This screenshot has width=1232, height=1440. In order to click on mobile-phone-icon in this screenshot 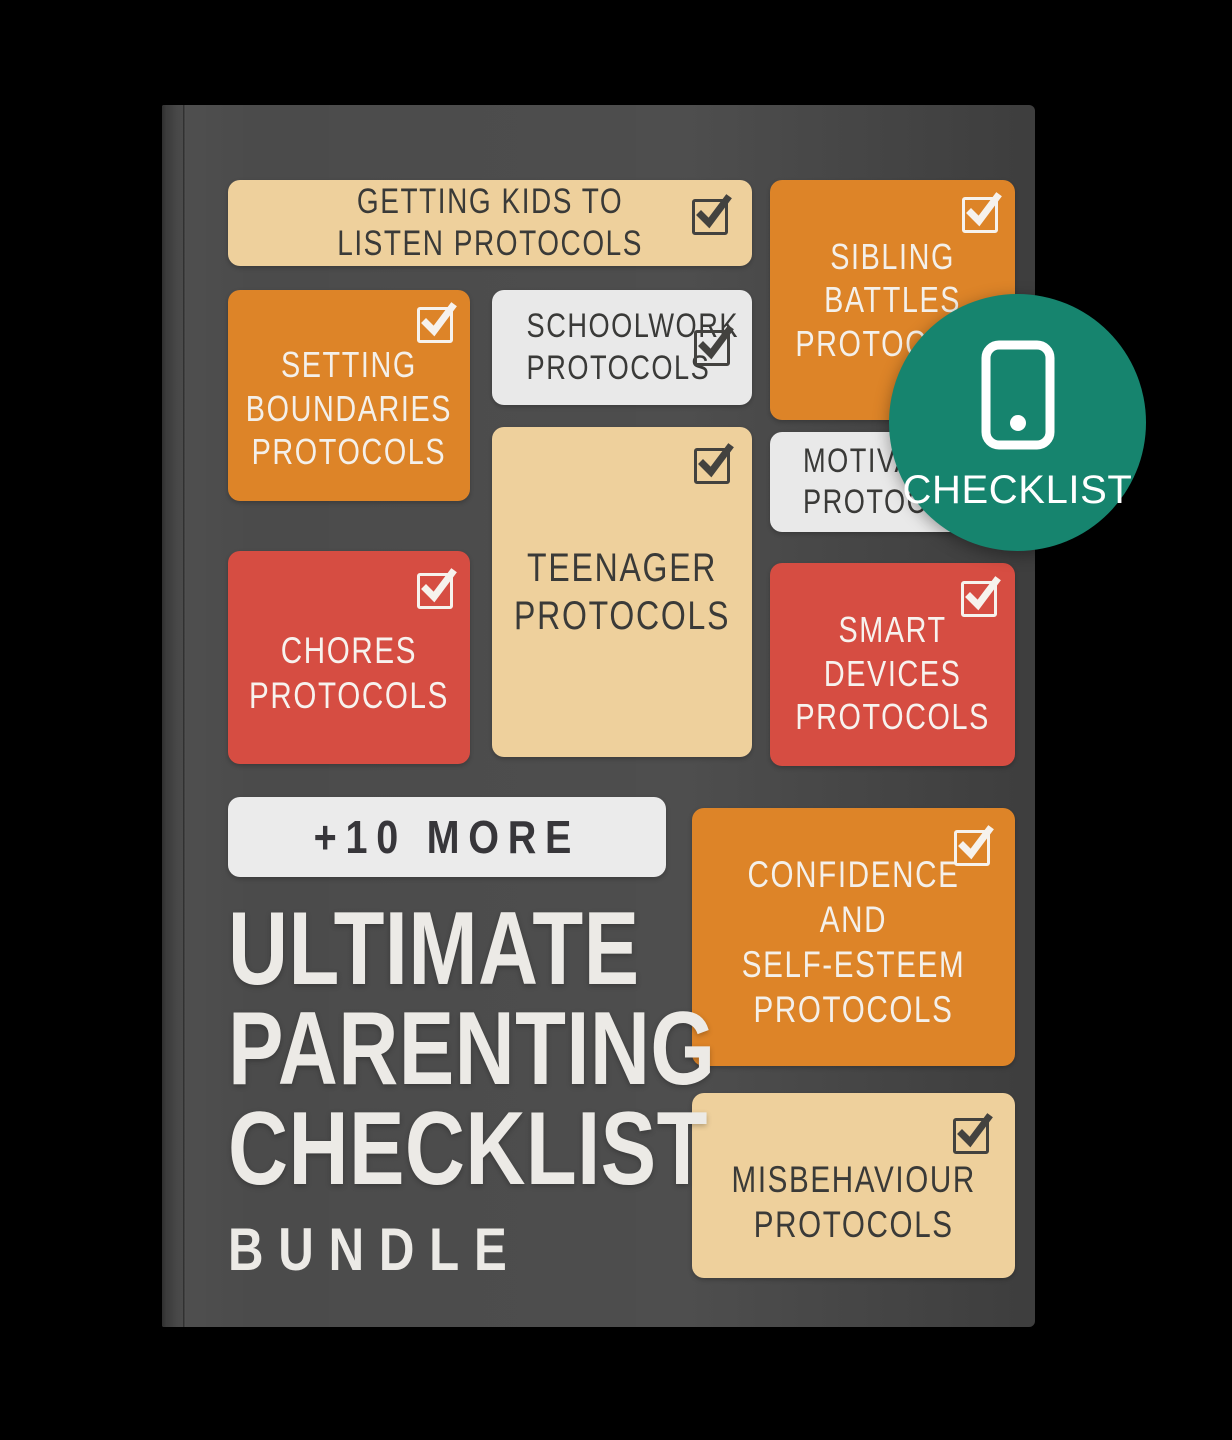, I will do `click(1018, 397)`.